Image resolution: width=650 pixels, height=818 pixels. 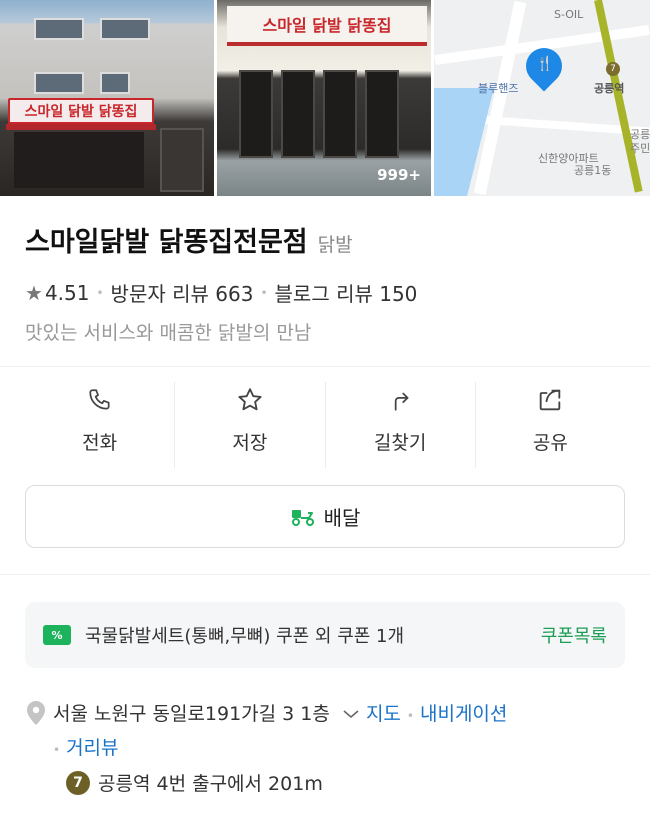 What do you see at coordinates (401, 401) in the screenshot?
I see `directions-icon` at bounding box center [401, 401].